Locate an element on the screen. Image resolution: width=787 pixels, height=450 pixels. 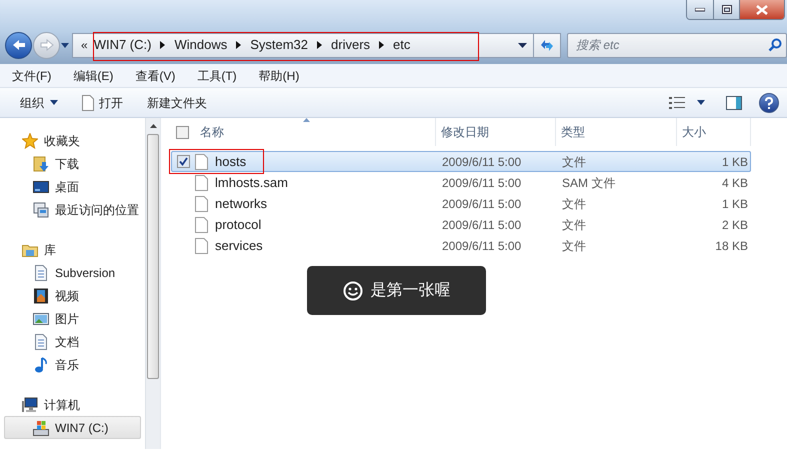
scroll-thumb is located at coordinates (153, 256).